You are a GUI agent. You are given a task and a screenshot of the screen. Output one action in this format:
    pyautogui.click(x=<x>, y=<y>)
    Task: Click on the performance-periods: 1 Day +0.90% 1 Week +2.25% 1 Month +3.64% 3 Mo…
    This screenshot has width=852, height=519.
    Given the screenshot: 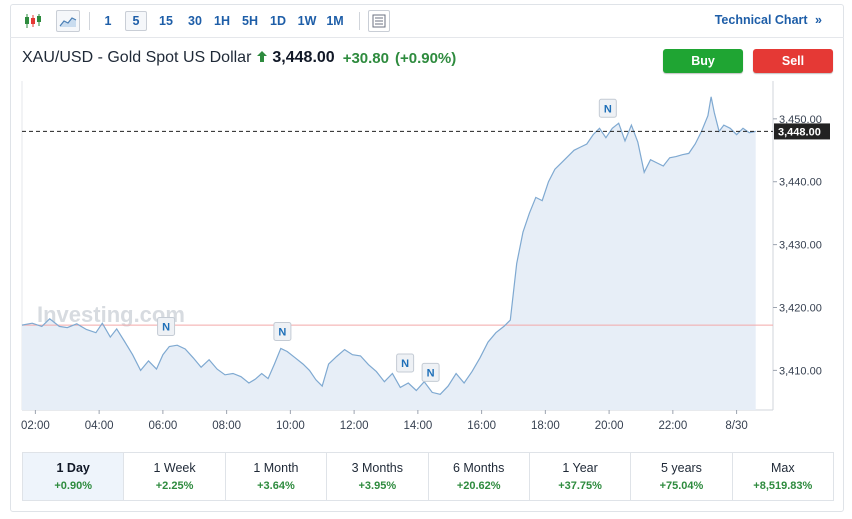 What is the action you would take?
    pyautogui.click(x=428, y=476)
    